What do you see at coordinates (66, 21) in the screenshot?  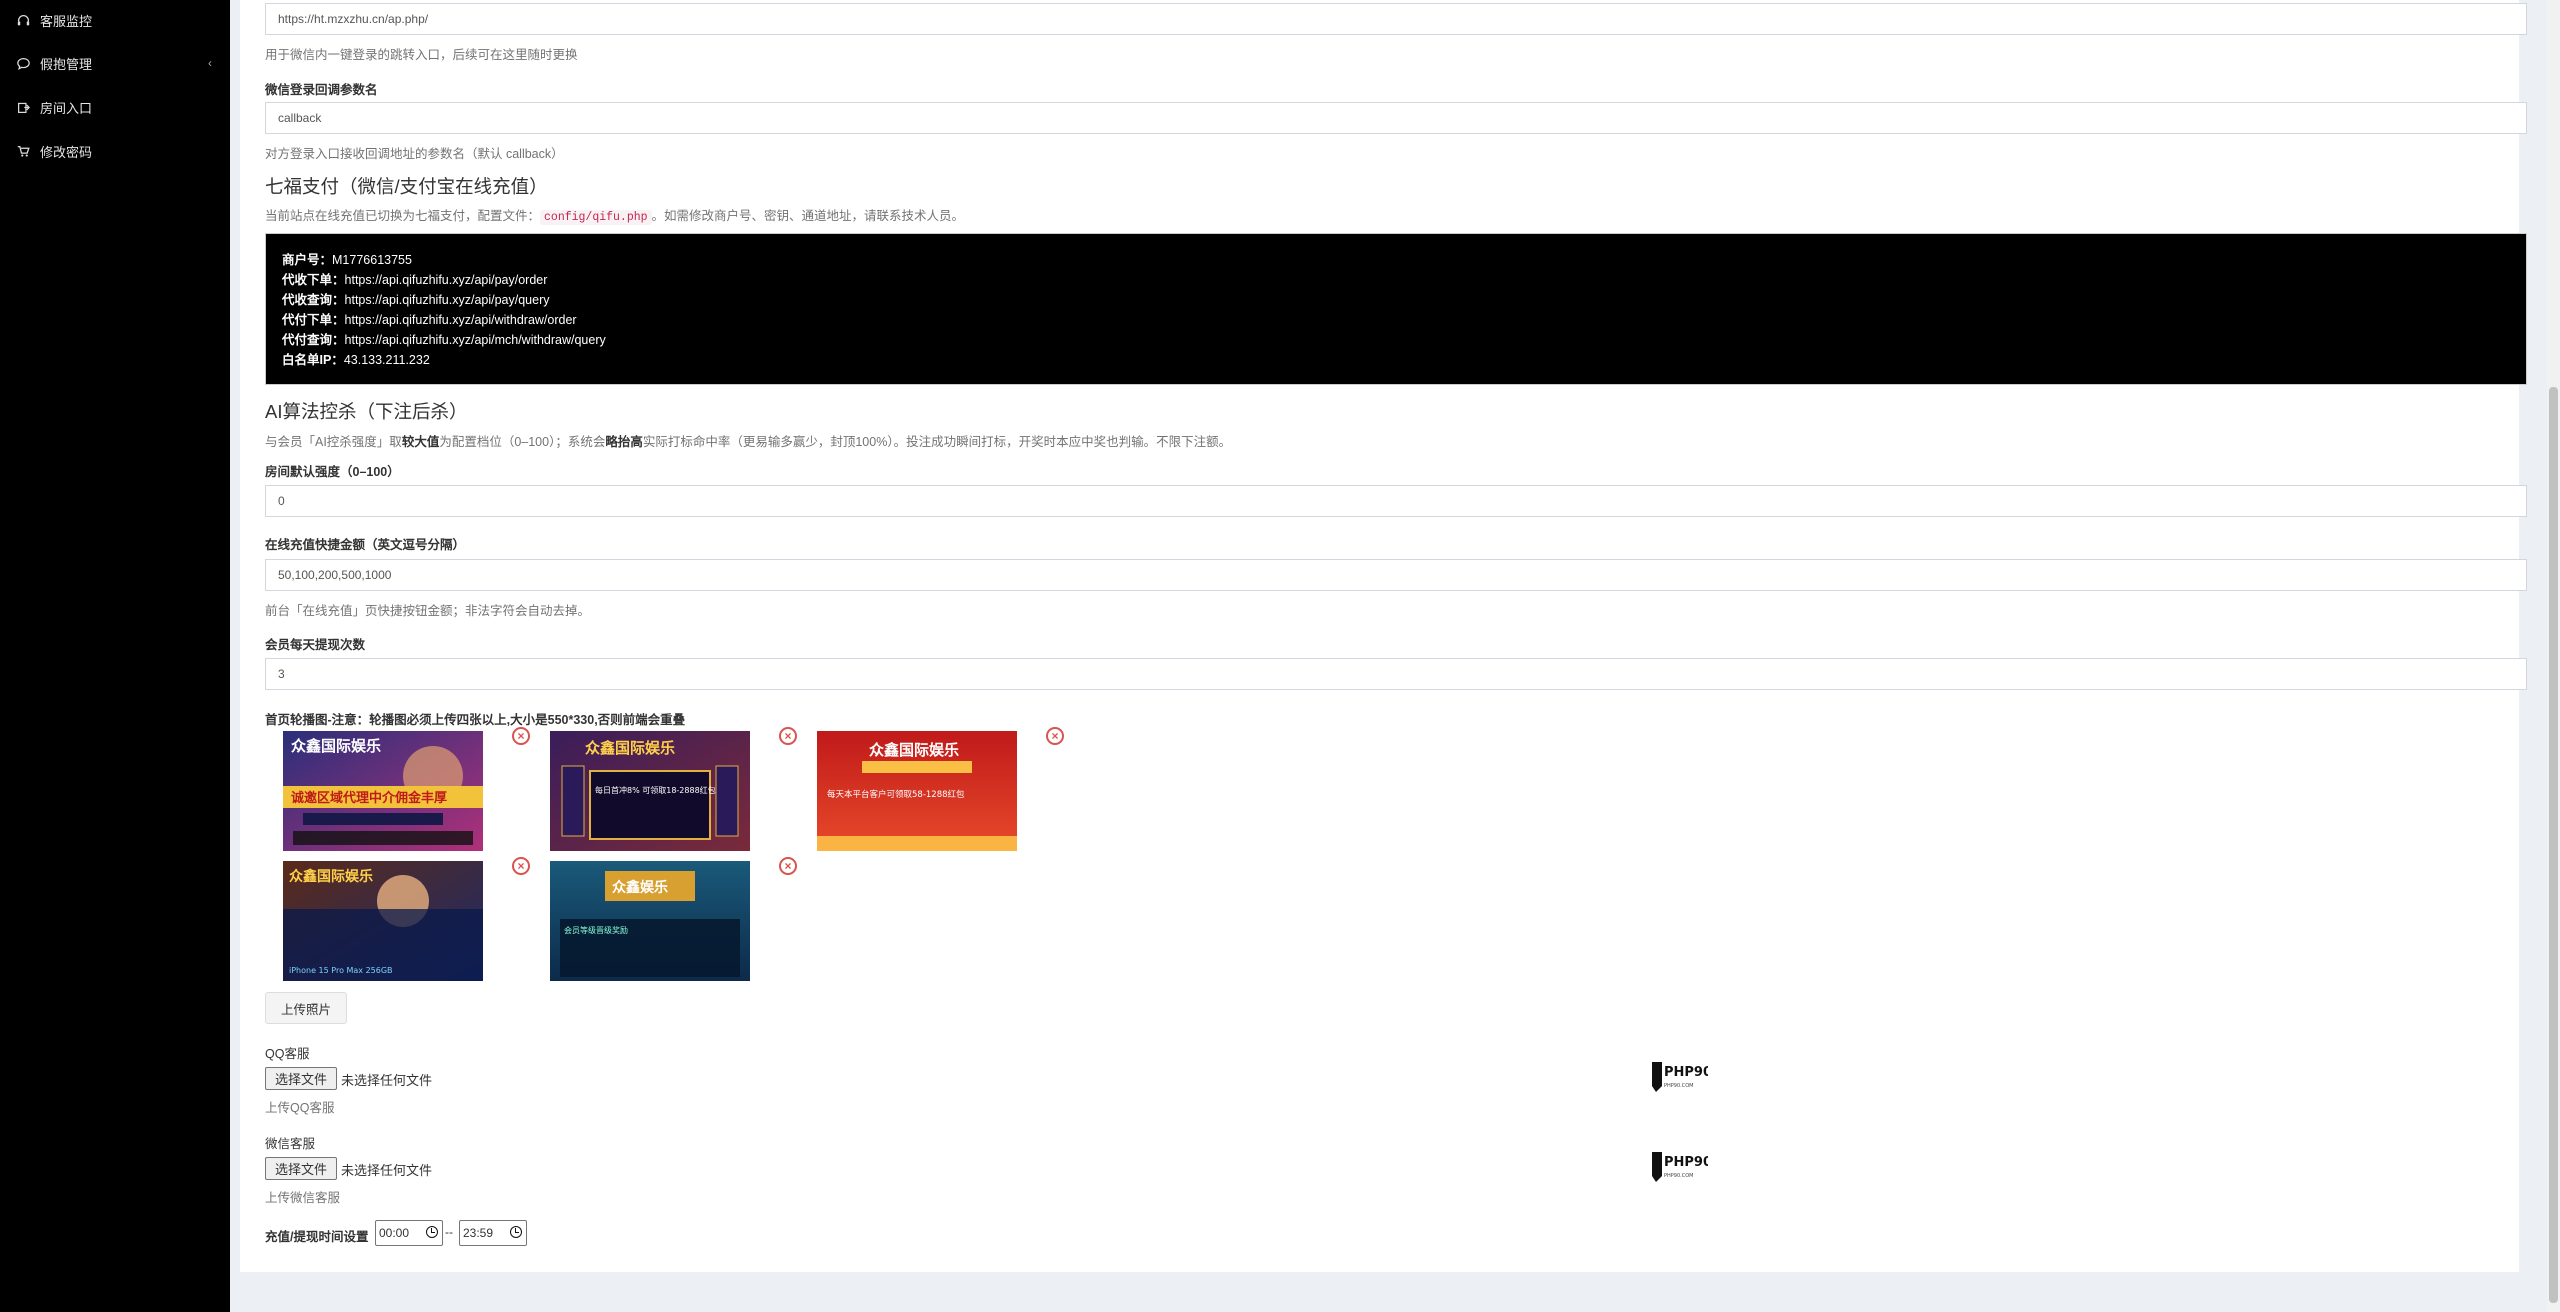 I see `sidebar-item-label: 客服监控` at bounding box center [66, 21].